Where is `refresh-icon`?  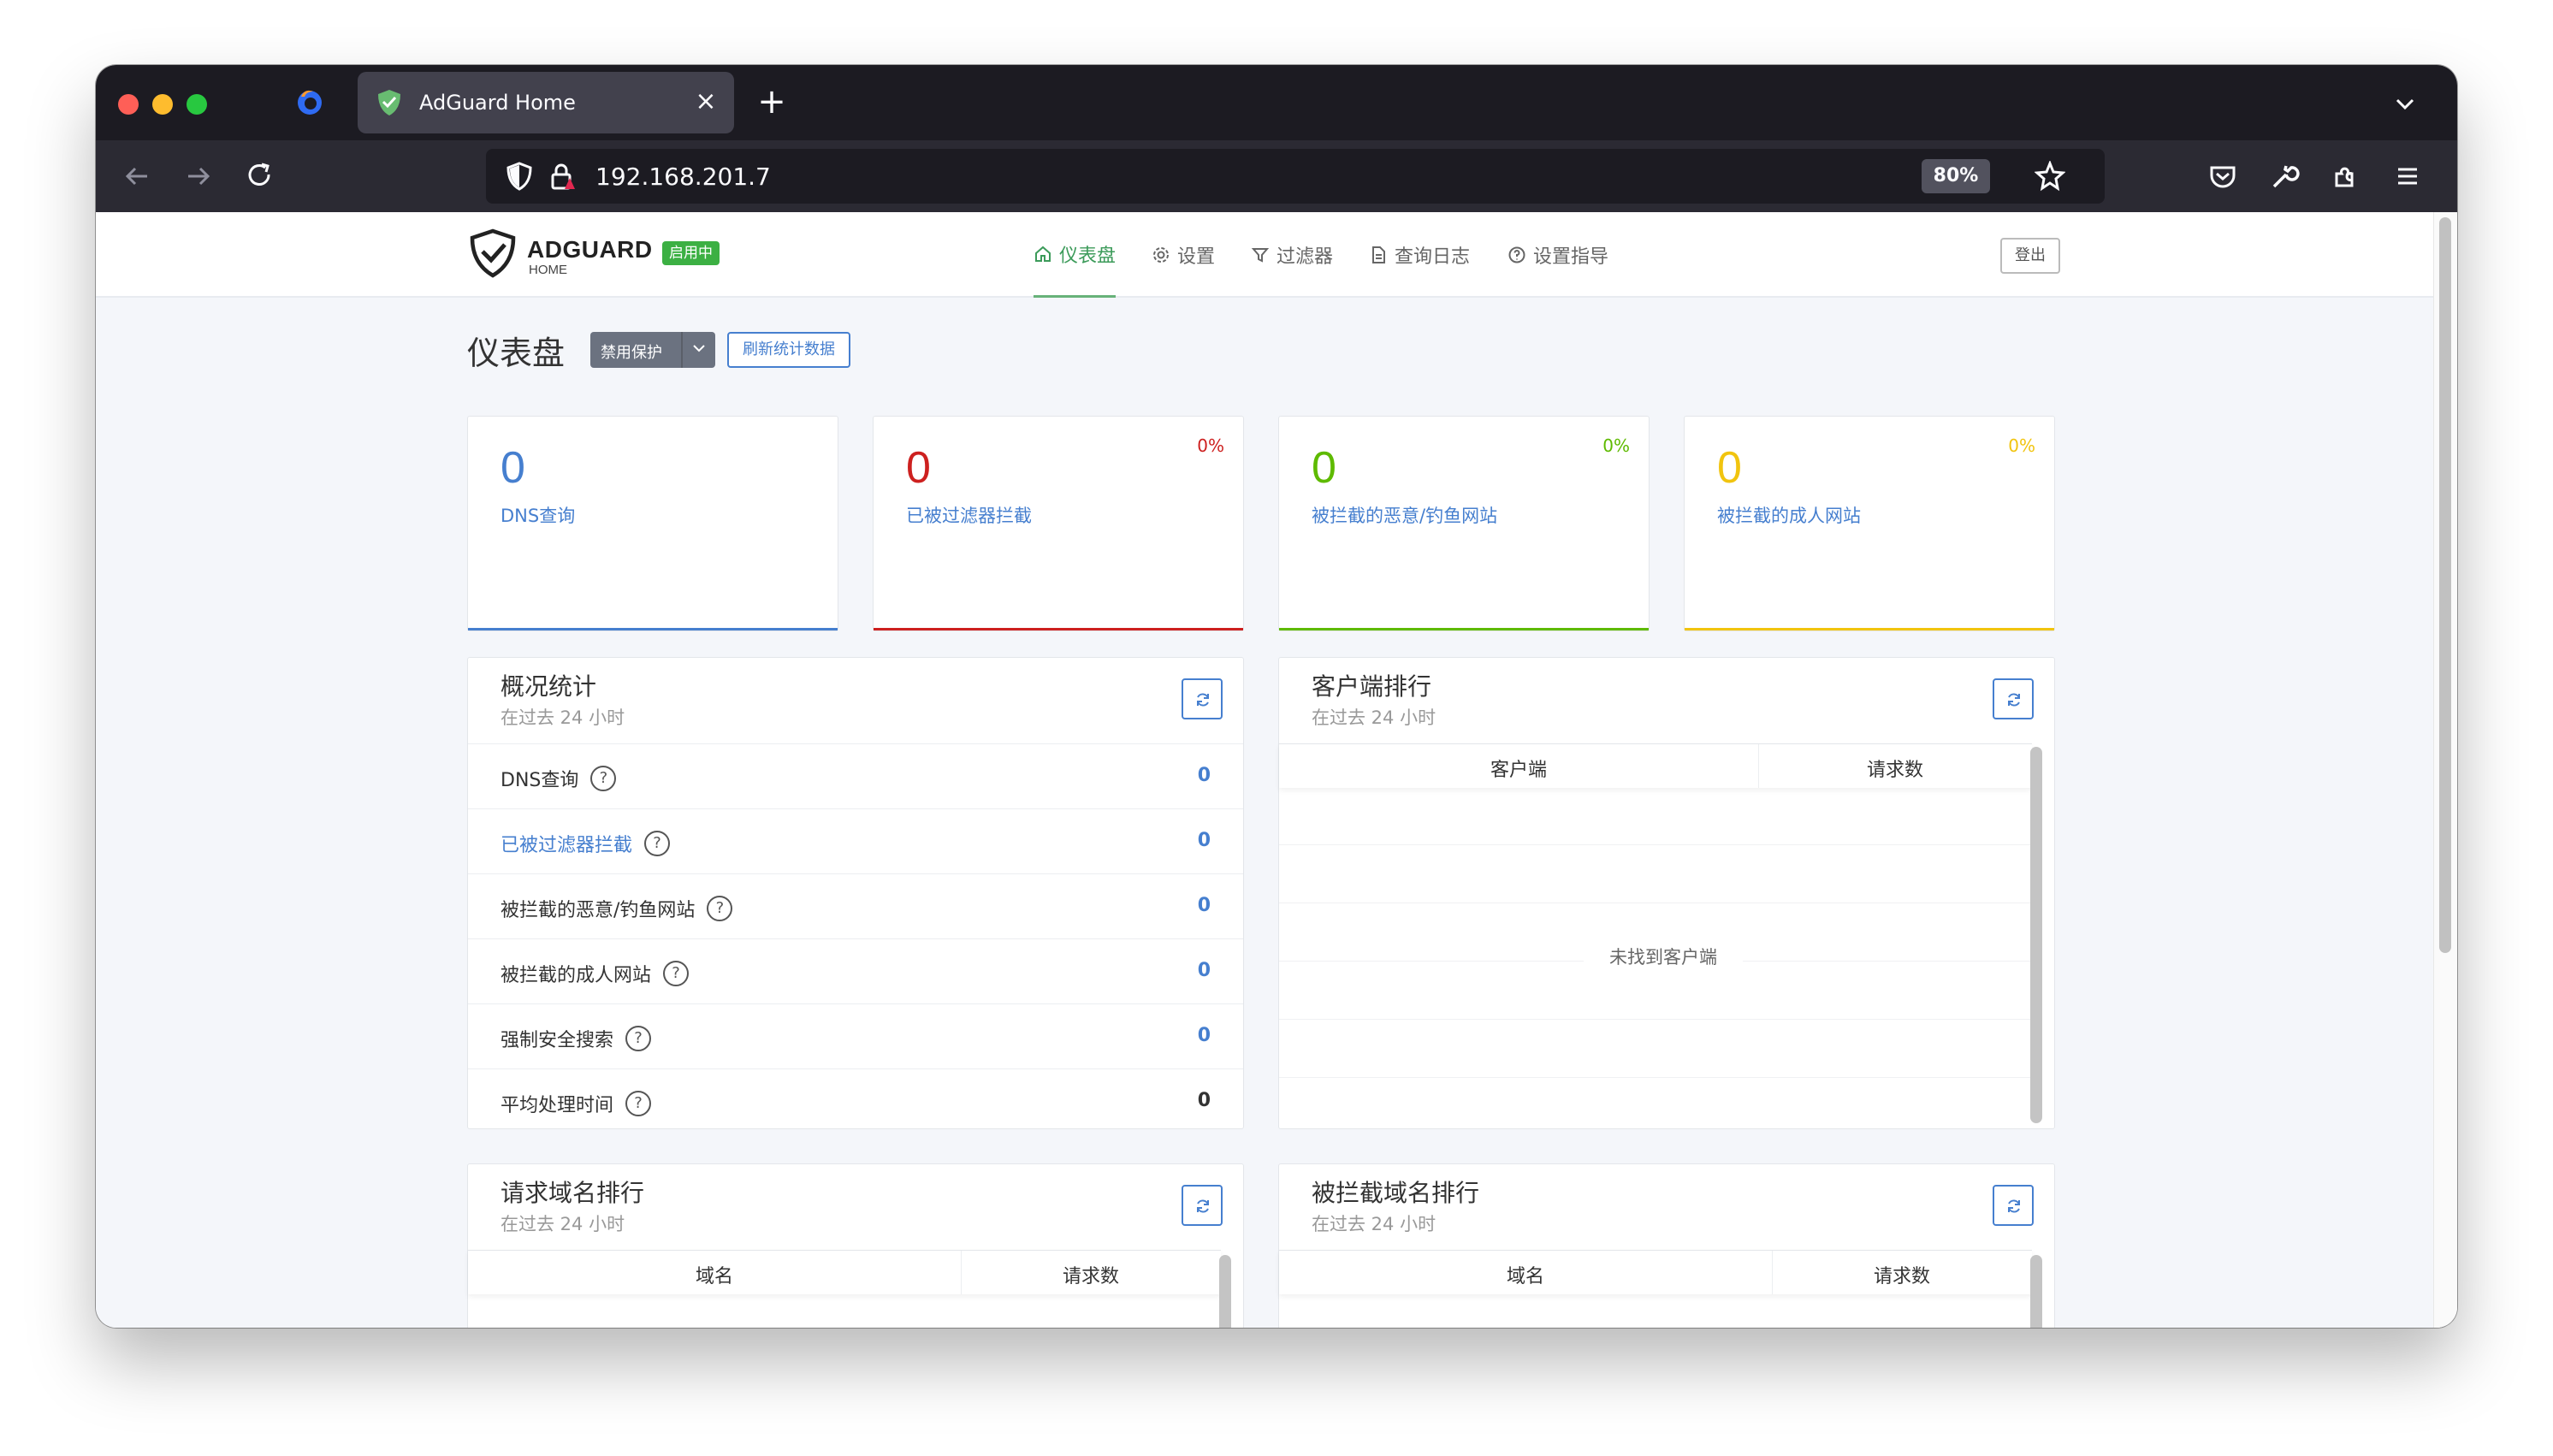
refresh-icon is located at coordinates (2014, 700).